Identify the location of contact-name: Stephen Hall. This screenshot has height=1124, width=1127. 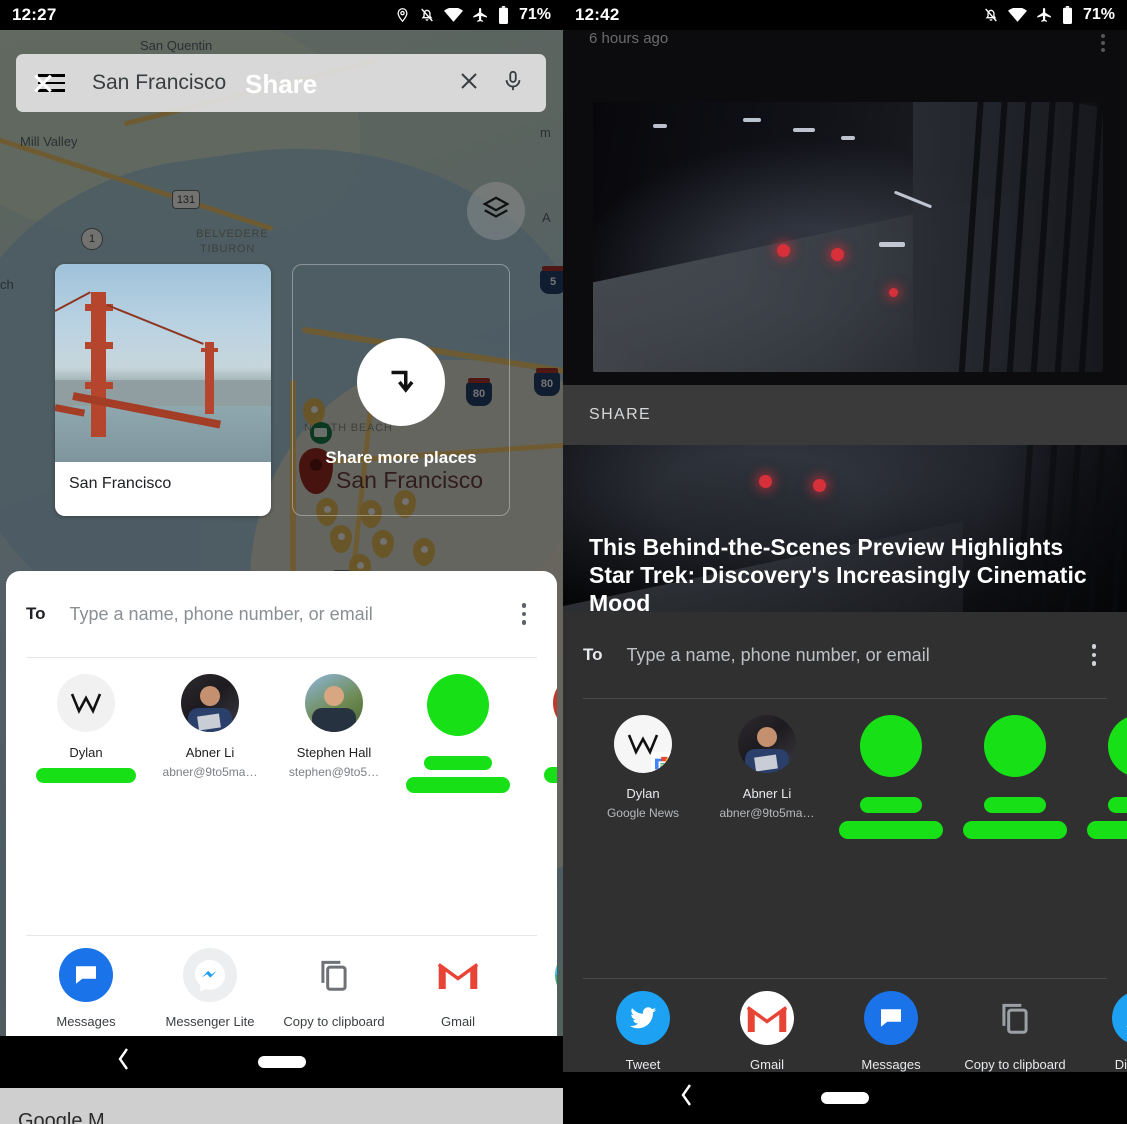
(334, 752).